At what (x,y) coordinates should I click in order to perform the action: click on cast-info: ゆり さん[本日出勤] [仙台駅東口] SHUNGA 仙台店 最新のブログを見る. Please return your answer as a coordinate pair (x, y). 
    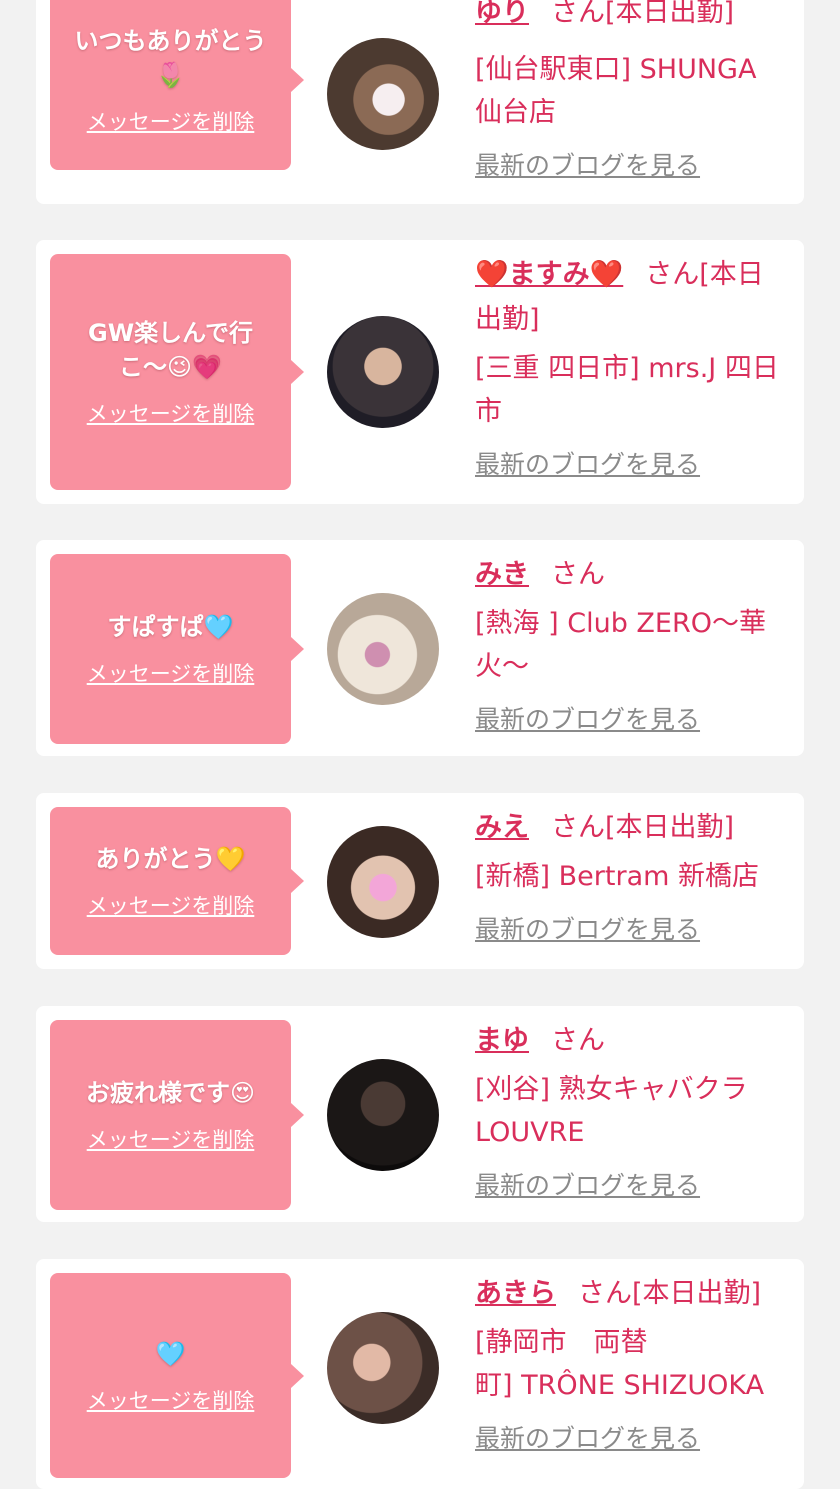
    Looking at the image, I should click on (632, 91).